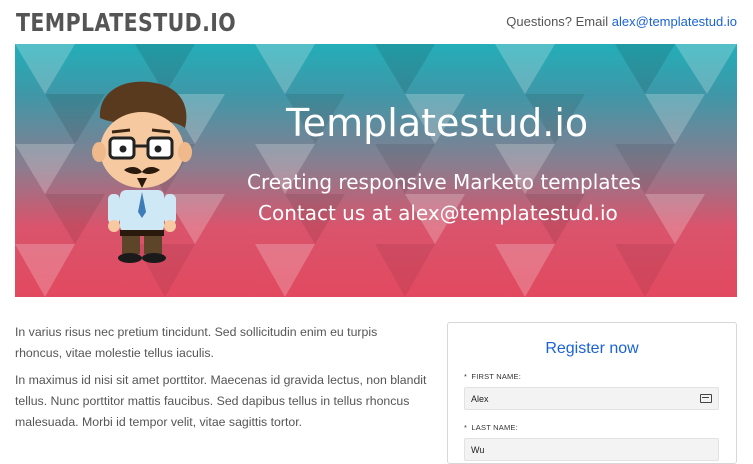 The image size is (753, 464). I want to click on header-contact: Questions? Email alex@templatestud.io, so click(621, 21).